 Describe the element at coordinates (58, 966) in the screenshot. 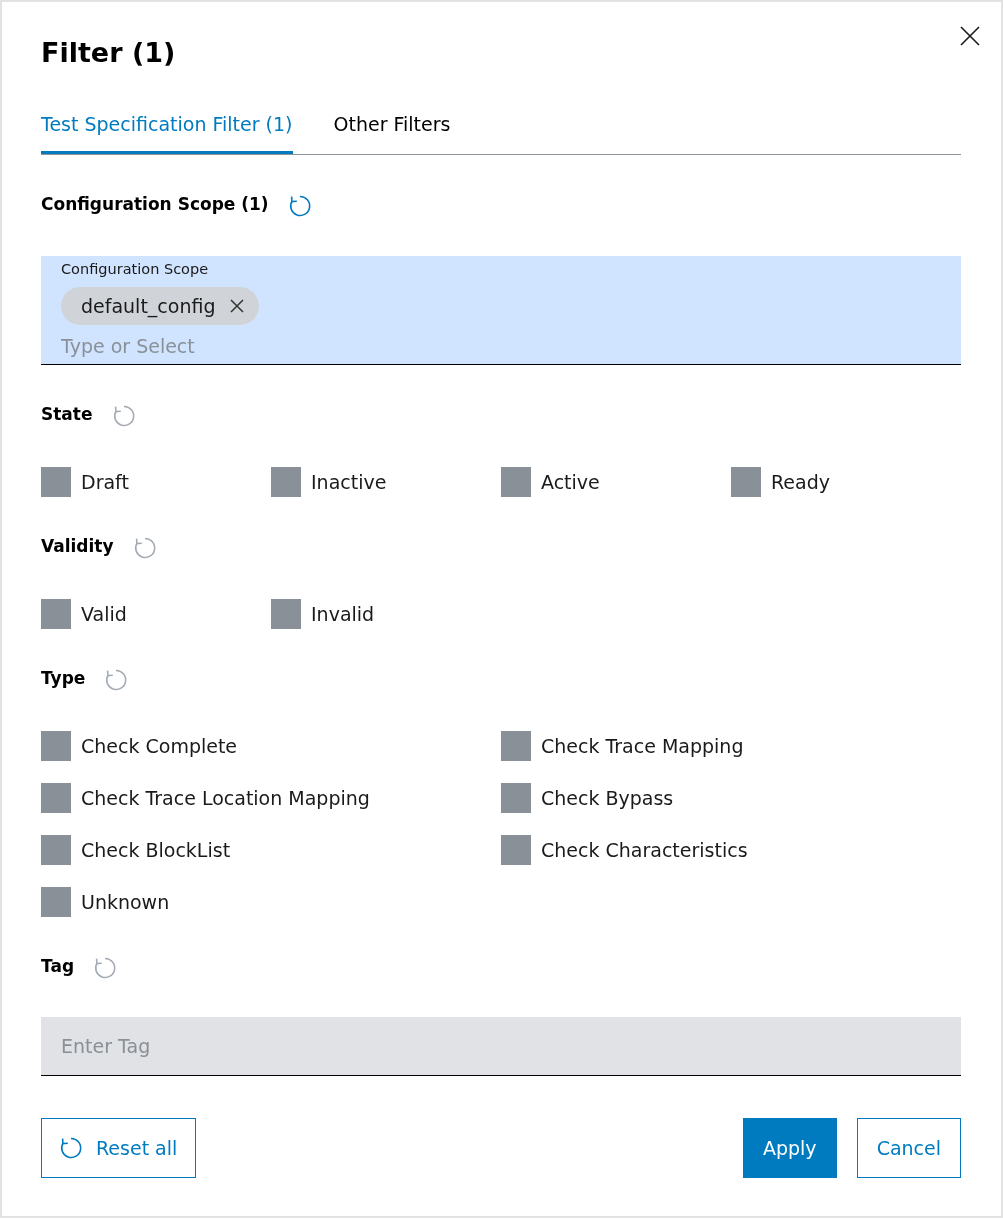

I see `section-heading: Tag` at that location.